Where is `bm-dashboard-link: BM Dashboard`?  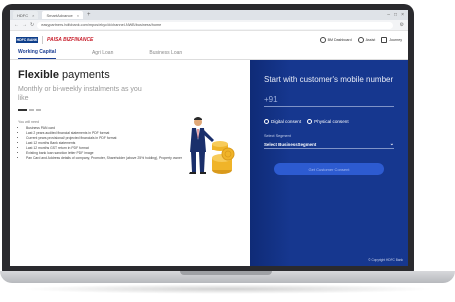 bm-dashboard-link: BM Dashboard is located at coordinates (335, 39).